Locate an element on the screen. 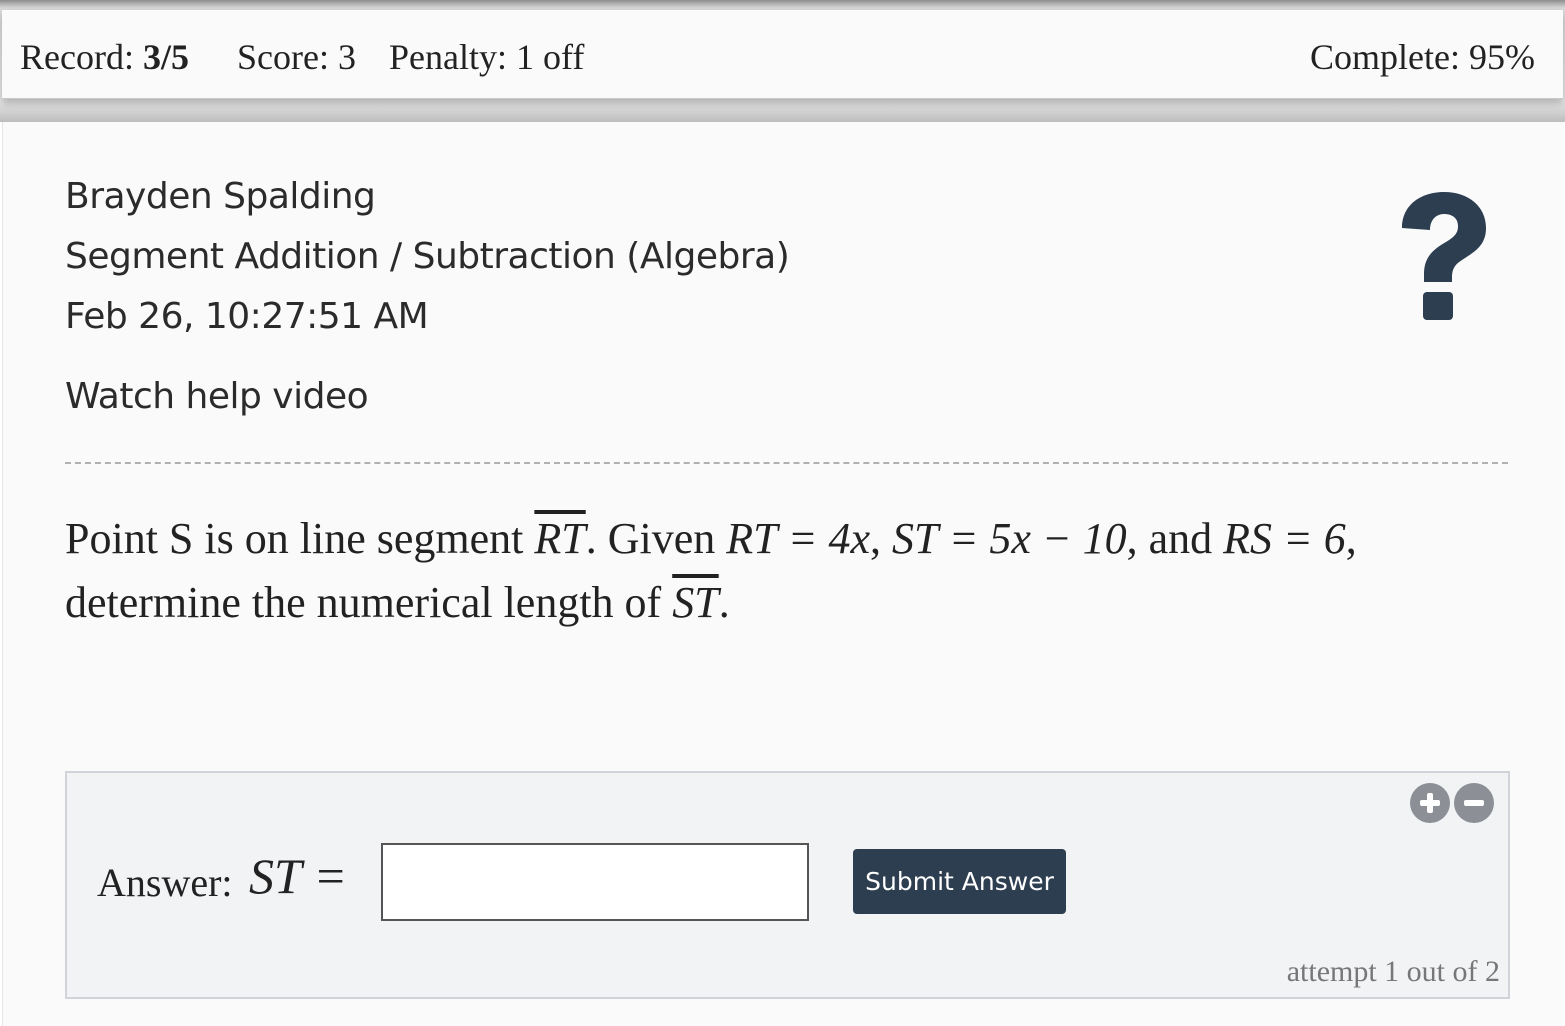 Image resolution: width=1565 pixels, height=1026 pixels. answer-variable: ST = is located at coordinates (298, 876).